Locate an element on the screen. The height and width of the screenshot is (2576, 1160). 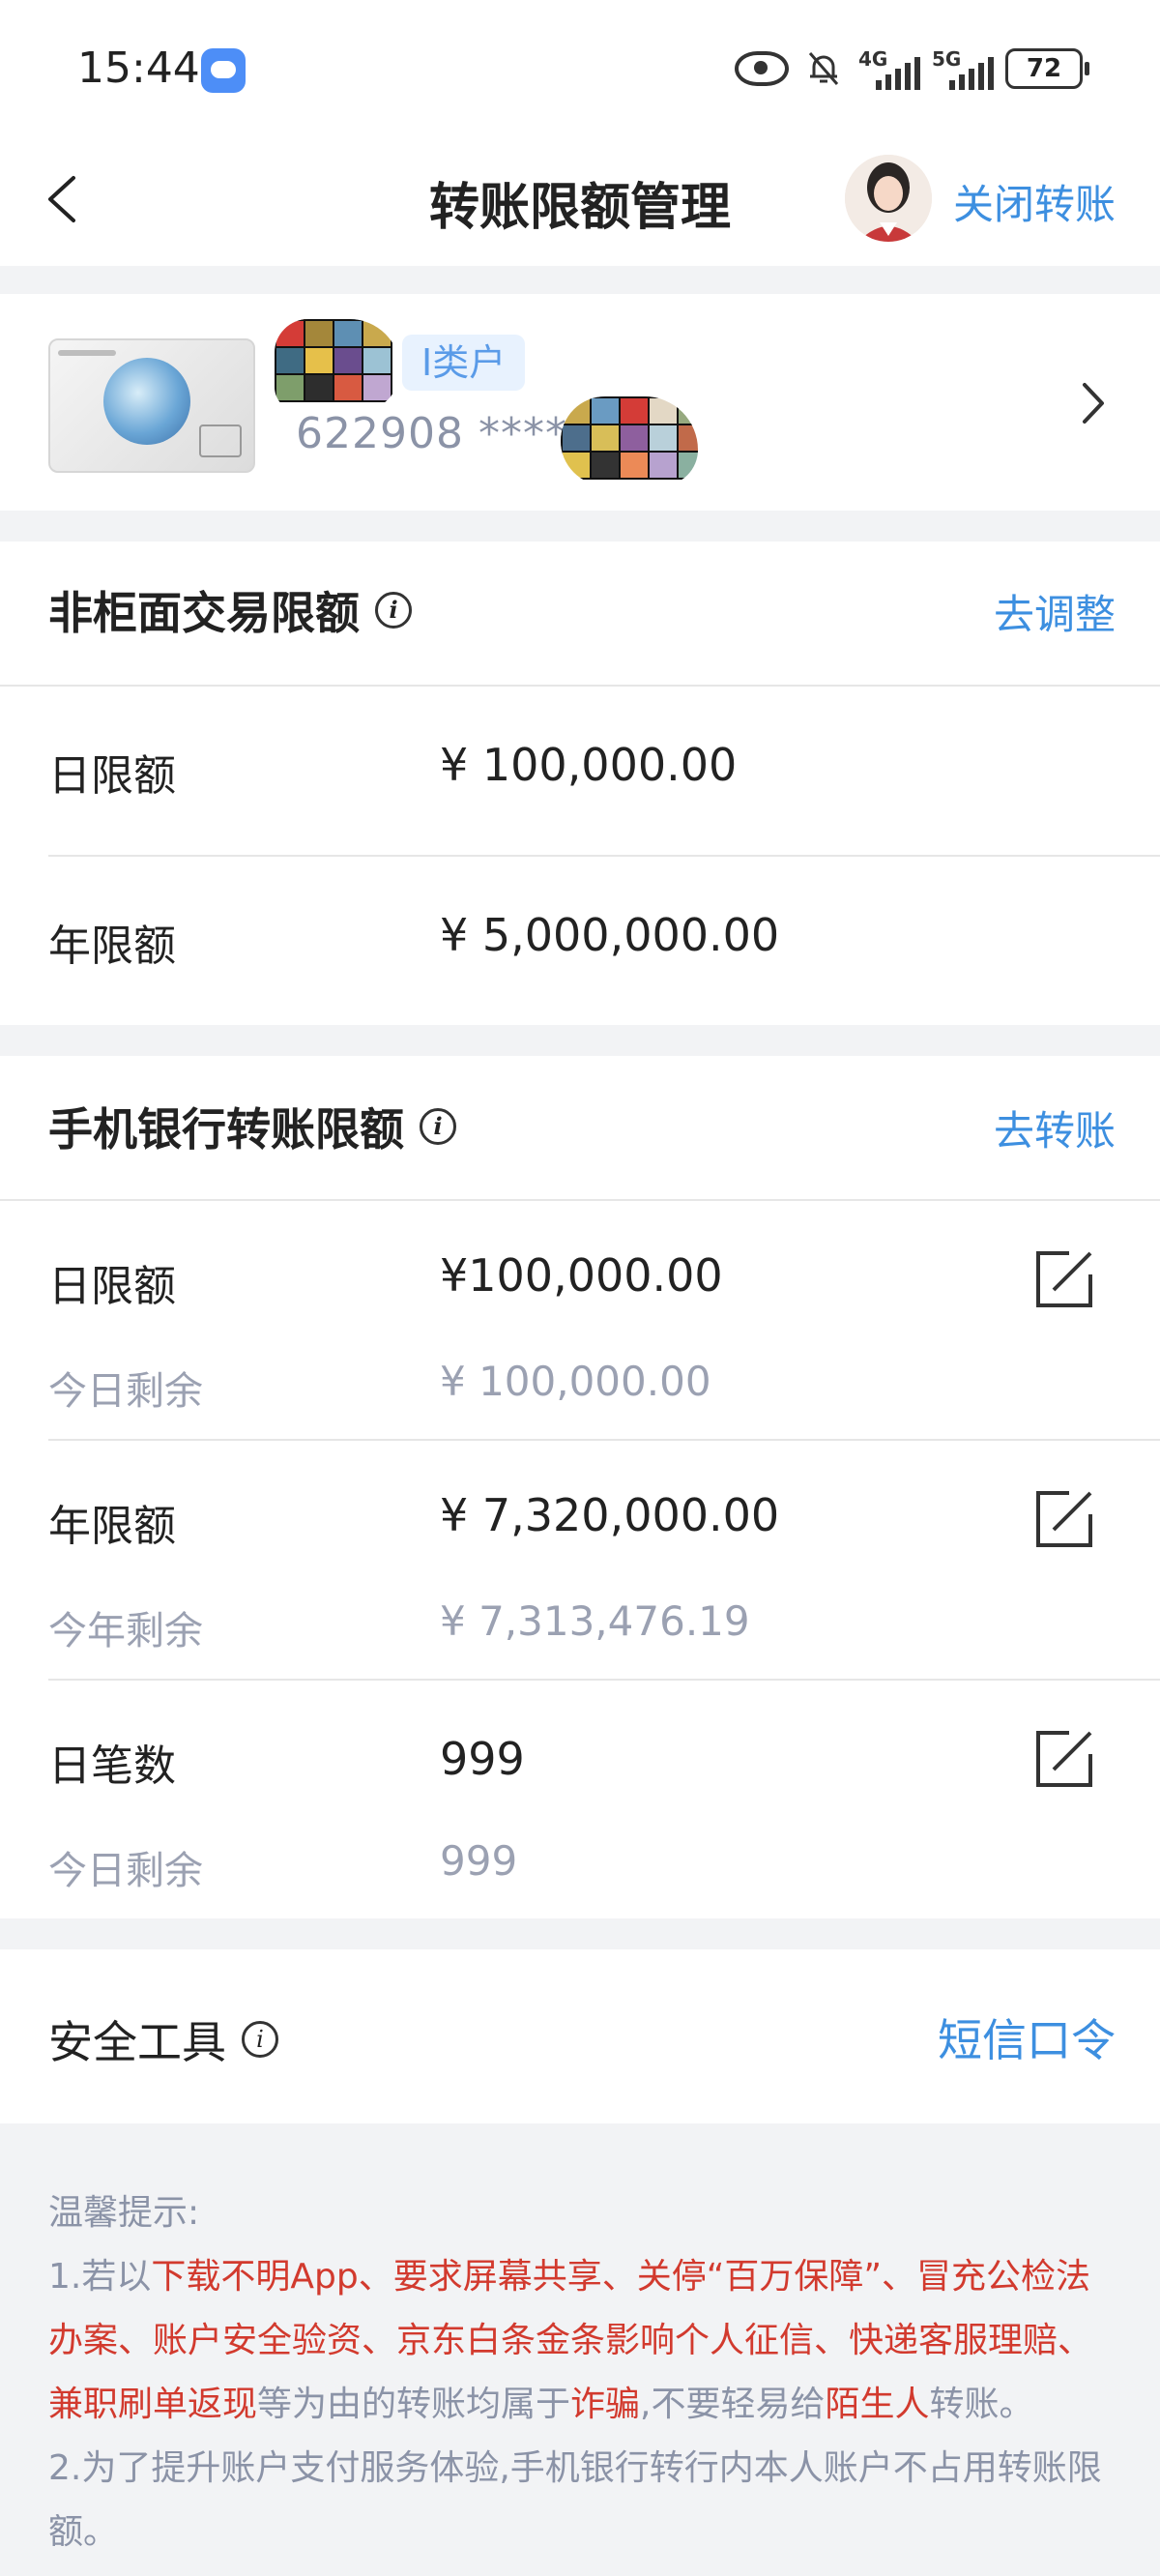
year-remaining-value: ¥ 7,313,476.19 is located at coordinates (595, 1621).